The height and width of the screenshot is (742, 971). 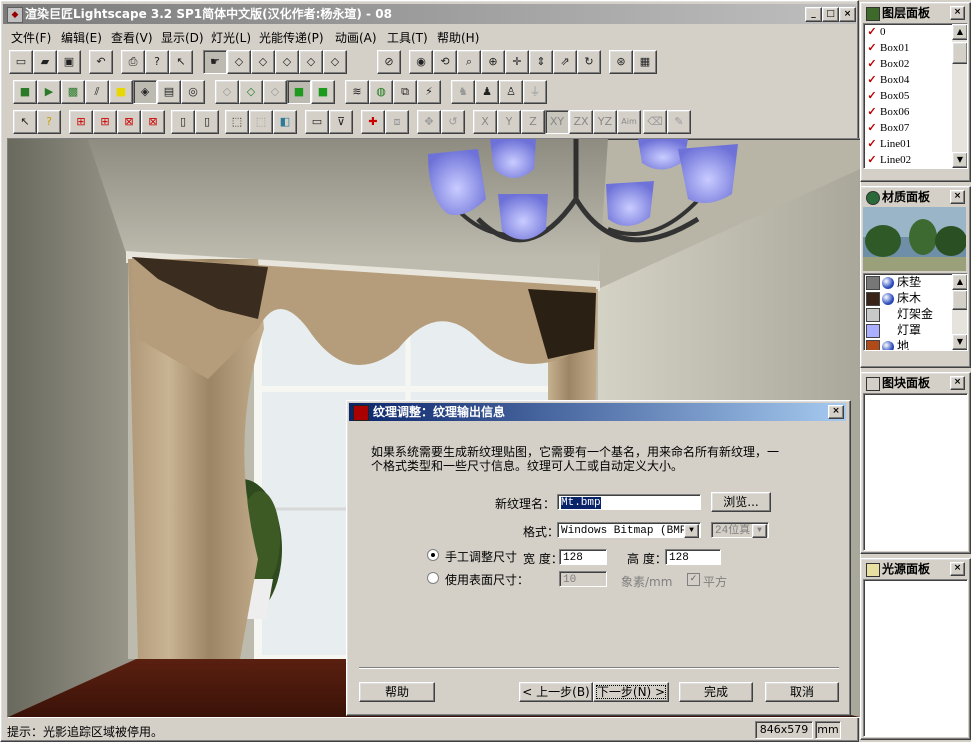 What do you see at coordinates (605, 122) in the screenshot?
I see `axis-yz-button: YZ` at bounding box center [605, 122].